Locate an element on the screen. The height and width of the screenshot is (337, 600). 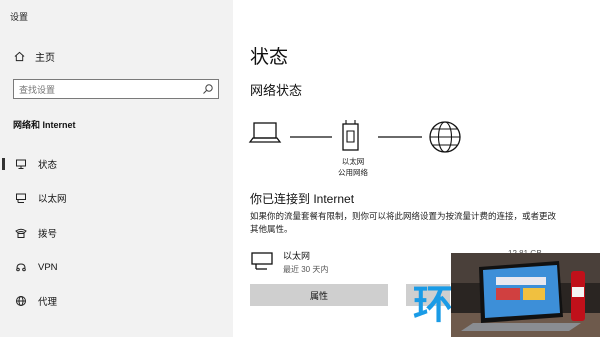
vpn-icon is located at coordinates (21, 267).